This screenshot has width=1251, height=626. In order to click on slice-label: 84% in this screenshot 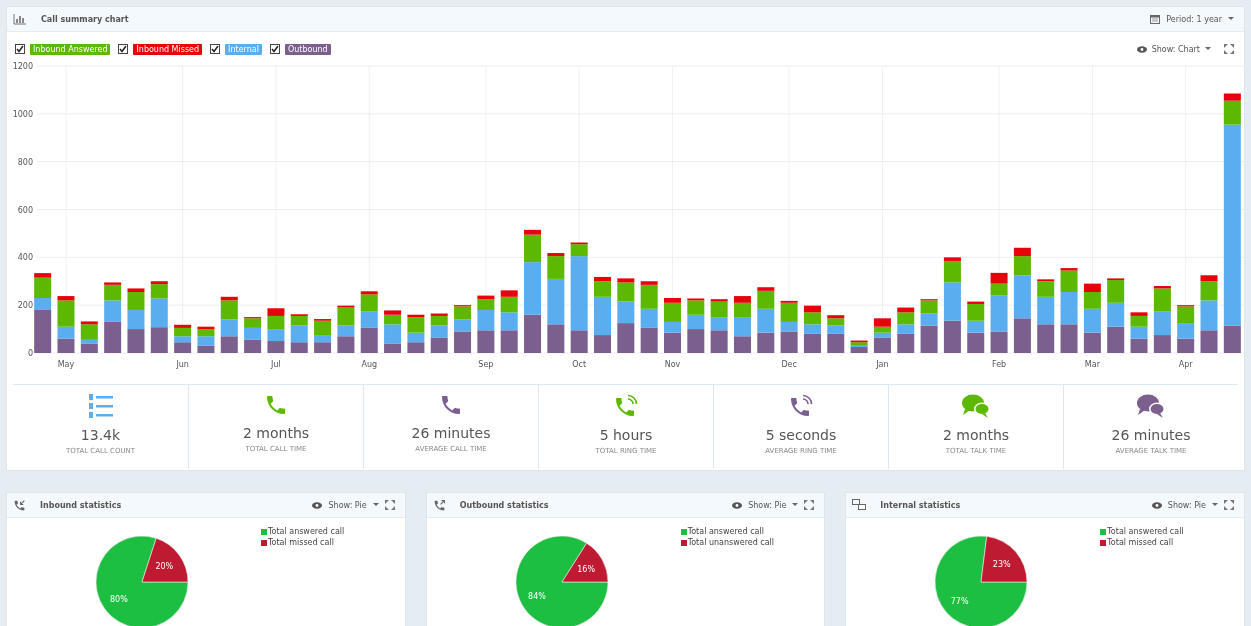, I will do `click(536, 596)`.